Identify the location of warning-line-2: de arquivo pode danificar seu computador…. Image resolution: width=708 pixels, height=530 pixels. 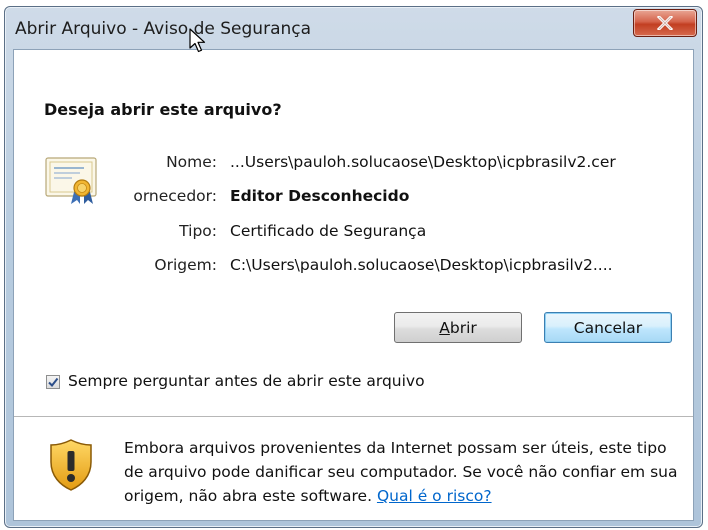
(401, 472).